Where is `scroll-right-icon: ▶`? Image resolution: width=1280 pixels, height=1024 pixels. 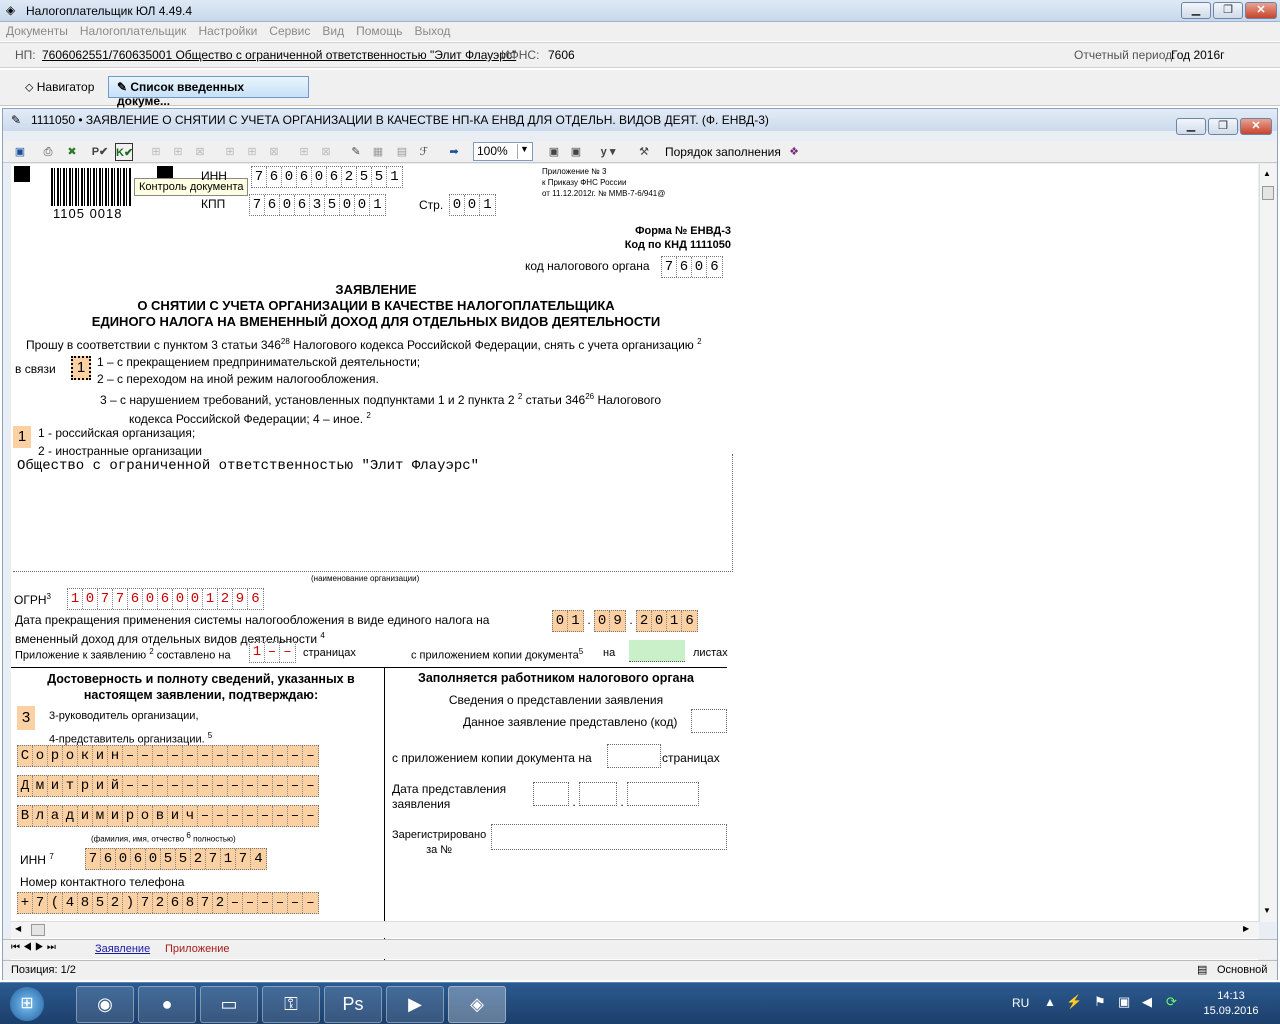
scroll-right-icon: ▶ is located at coordinates (1246, 928).